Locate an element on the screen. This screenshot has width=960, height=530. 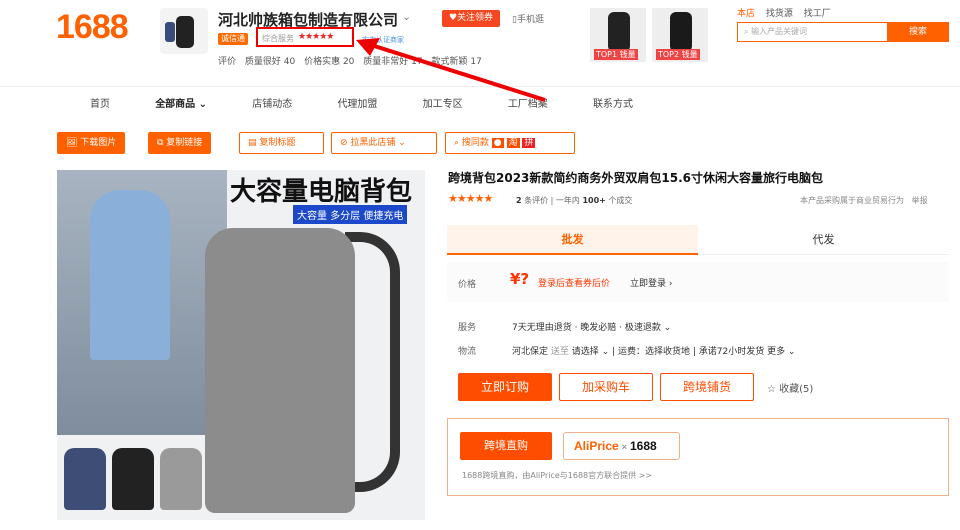
button-label: 下载图片 is located at coordinates (98, 143).